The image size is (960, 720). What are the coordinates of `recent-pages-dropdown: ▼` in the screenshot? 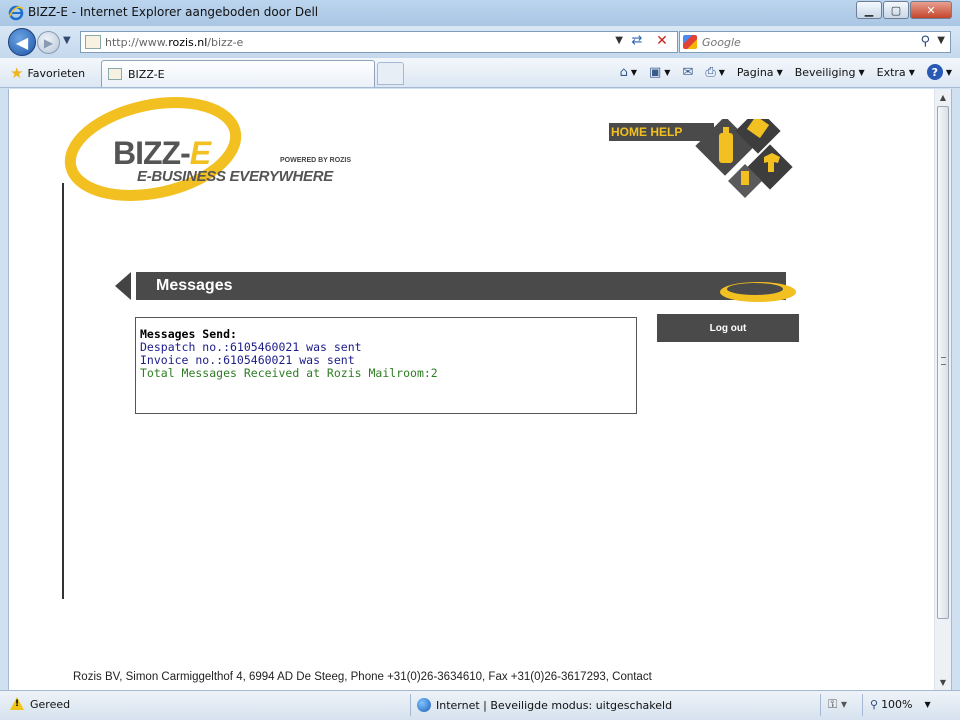 It's located at (67, 40).